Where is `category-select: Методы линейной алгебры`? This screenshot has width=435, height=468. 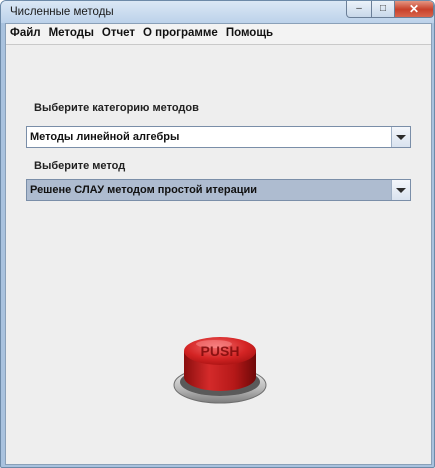
category-select: Методы линейной алгебры is located at coordinates (218, 137).